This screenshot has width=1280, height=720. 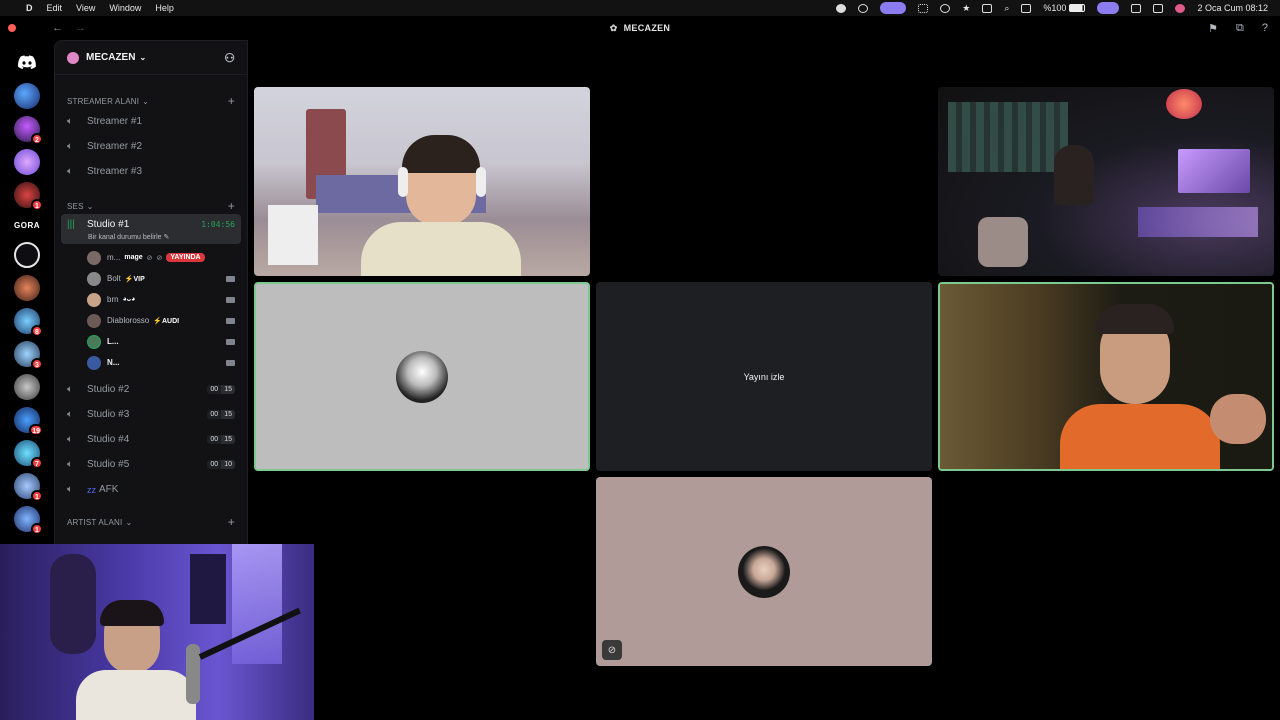 I want to click on voice-member: Diablorosso ⚡AUDI, so click(x=151, y=320).